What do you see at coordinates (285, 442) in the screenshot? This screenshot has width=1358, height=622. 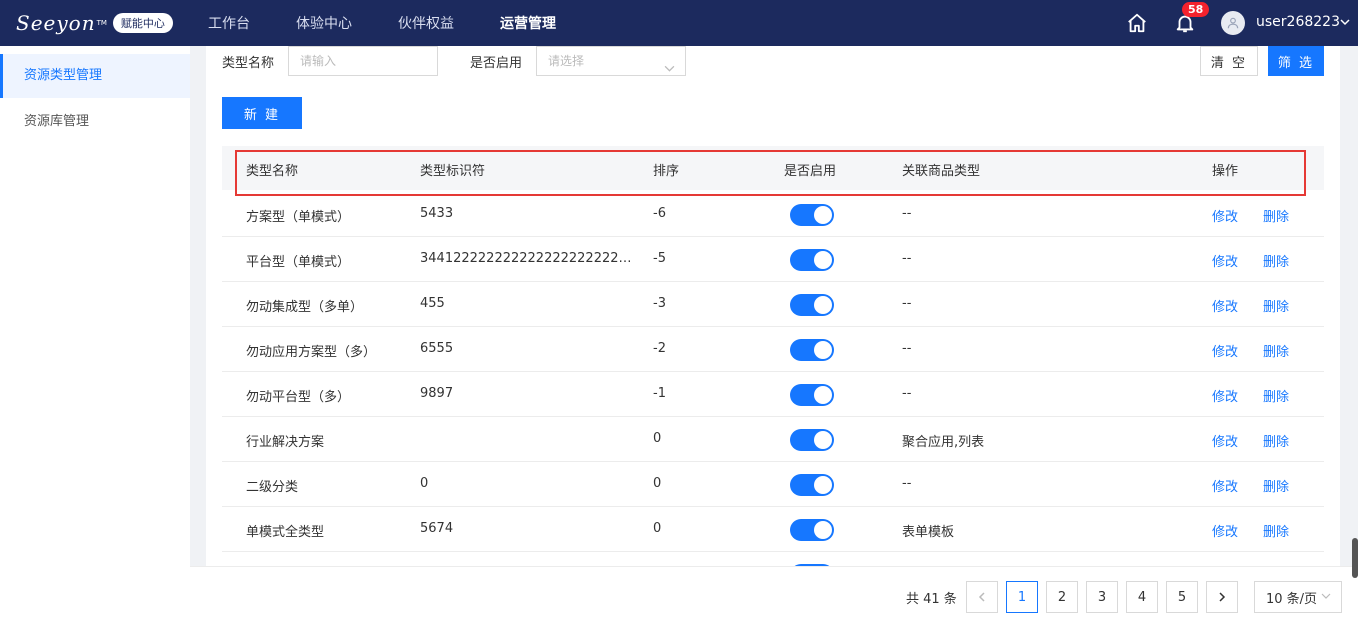 I see `cell-name: 行业解决方案` at bounding box center [285, 442].